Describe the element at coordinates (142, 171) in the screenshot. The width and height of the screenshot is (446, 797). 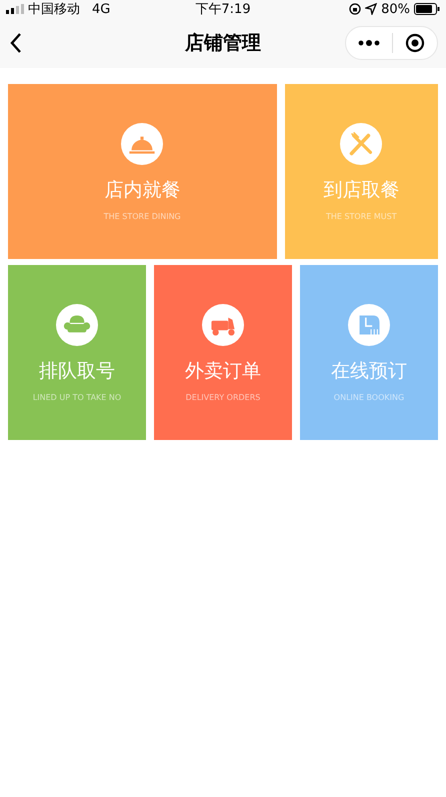
I see `menu-tile: 店内就餐 THE STORE DINING` at that location.